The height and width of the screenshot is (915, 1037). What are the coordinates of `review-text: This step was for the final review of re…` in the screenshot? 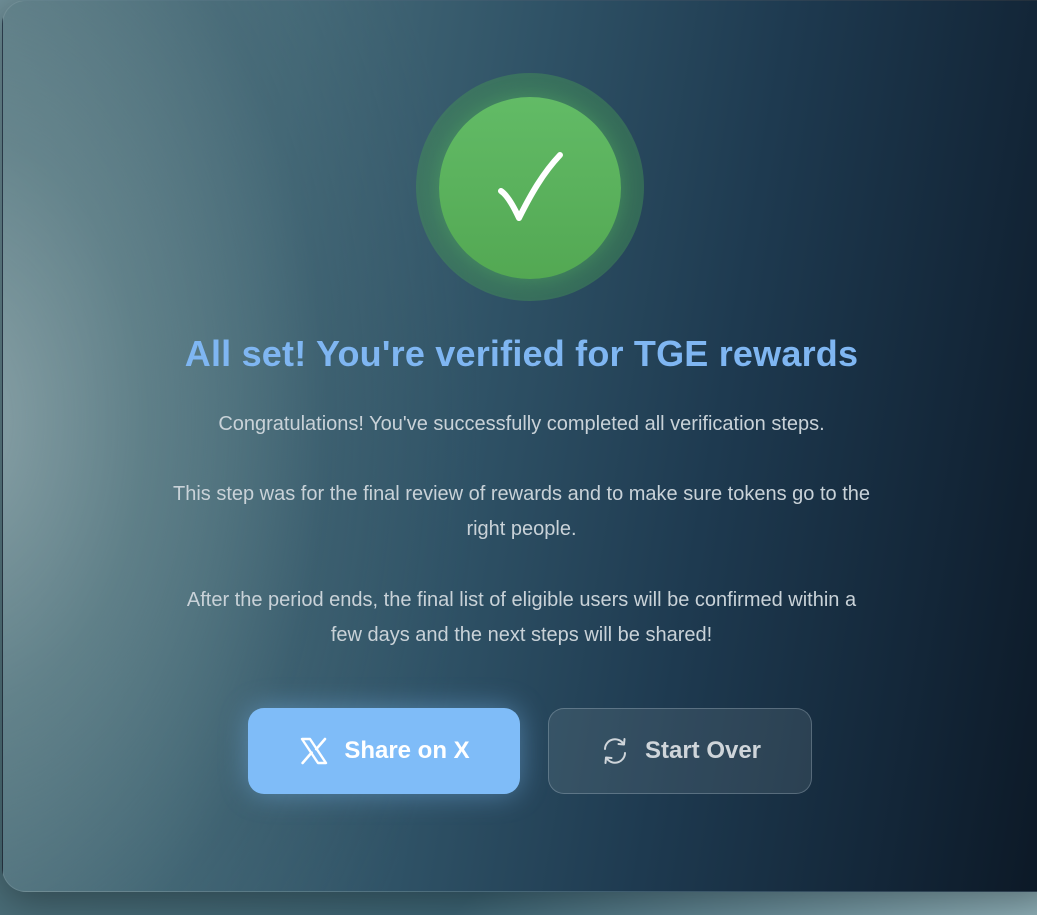 It's located at (520, 512).